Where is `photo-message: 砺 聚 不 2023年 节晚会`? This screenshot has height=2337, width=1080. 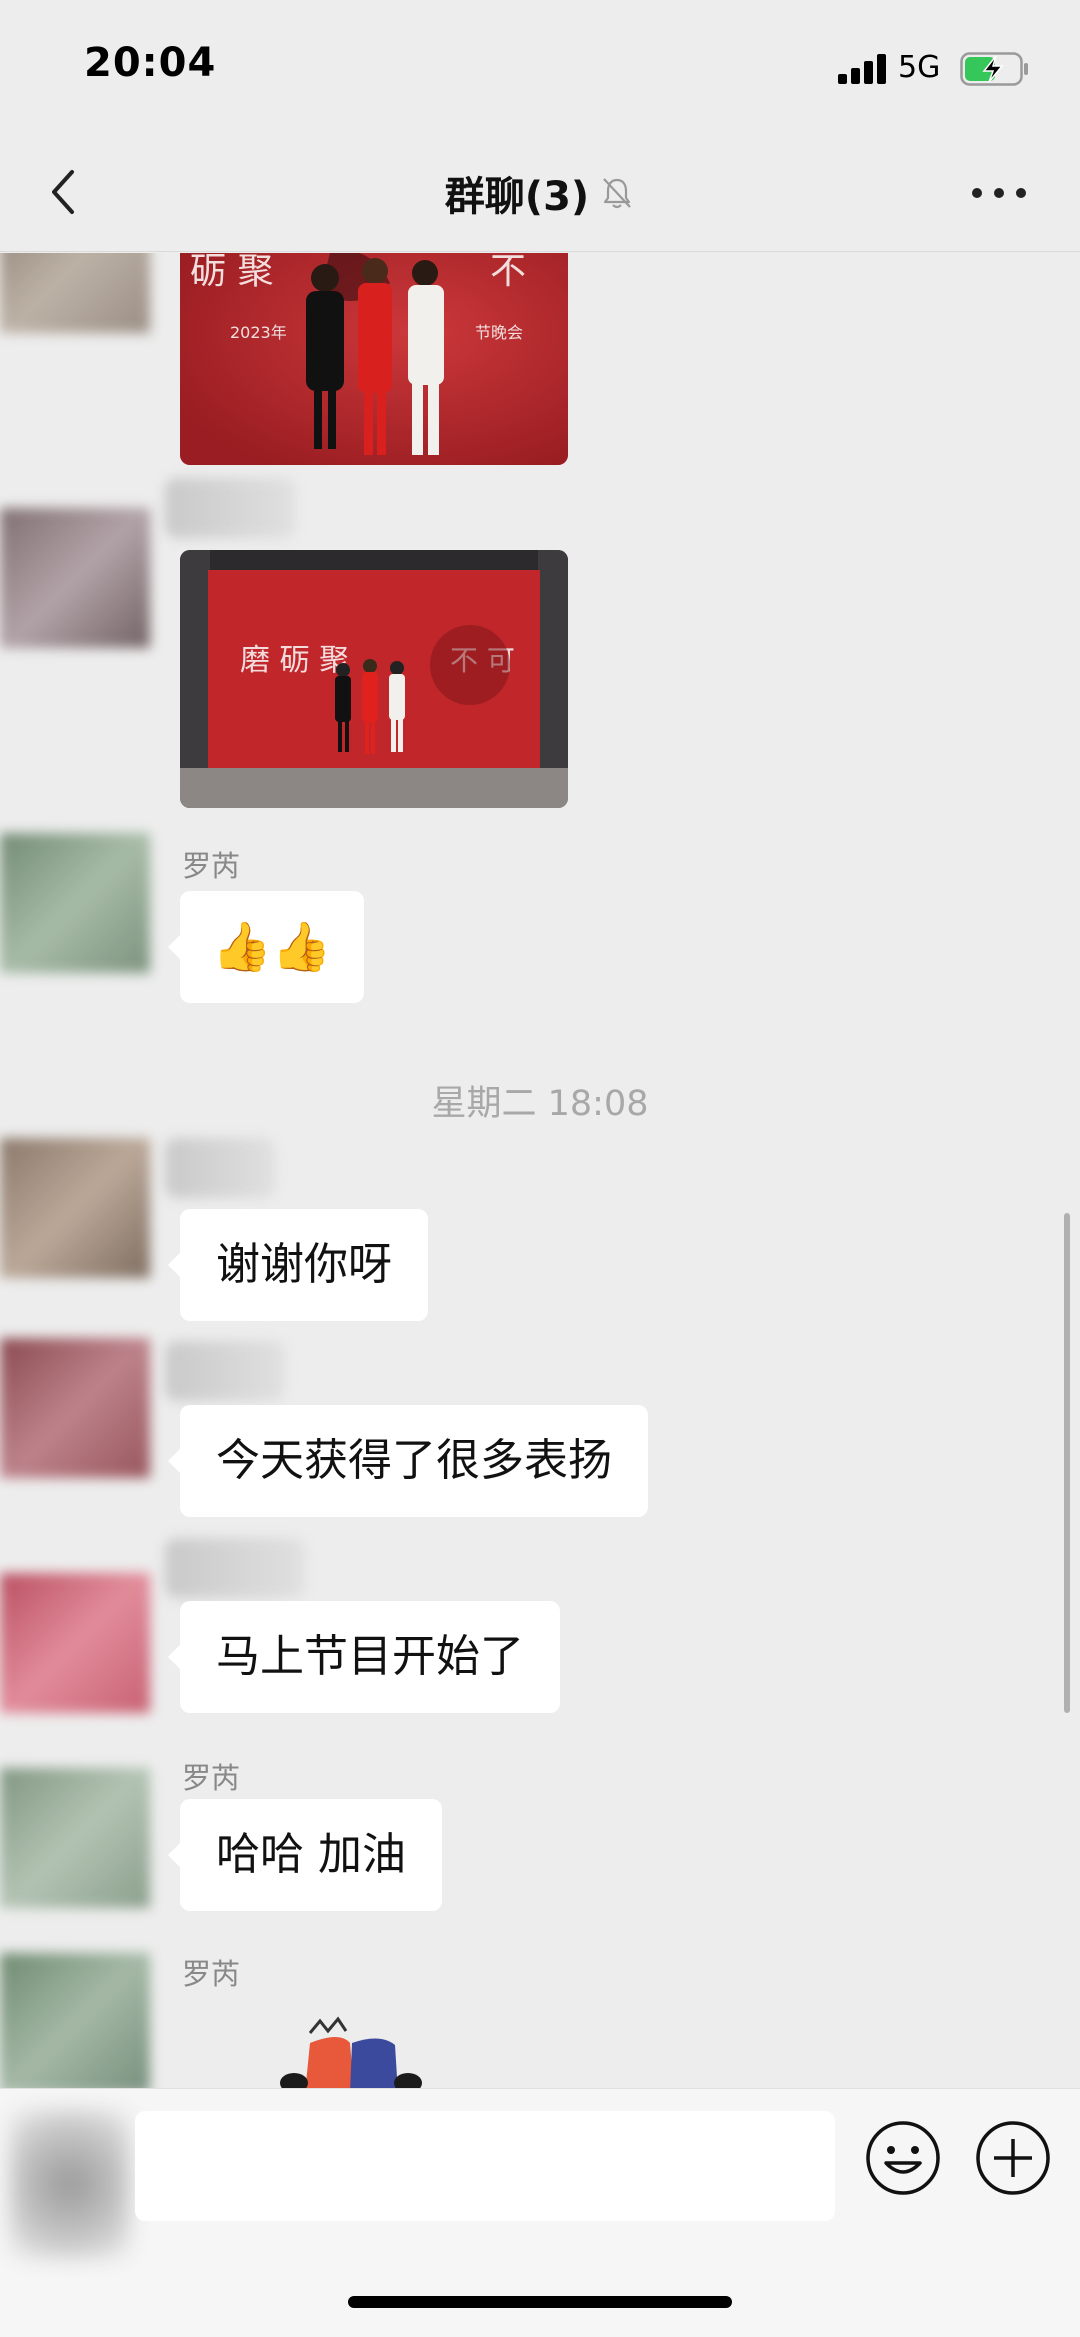 photo-message: 砺 聚 不 2023年 节晚会 is located at coordinates (374, 359).